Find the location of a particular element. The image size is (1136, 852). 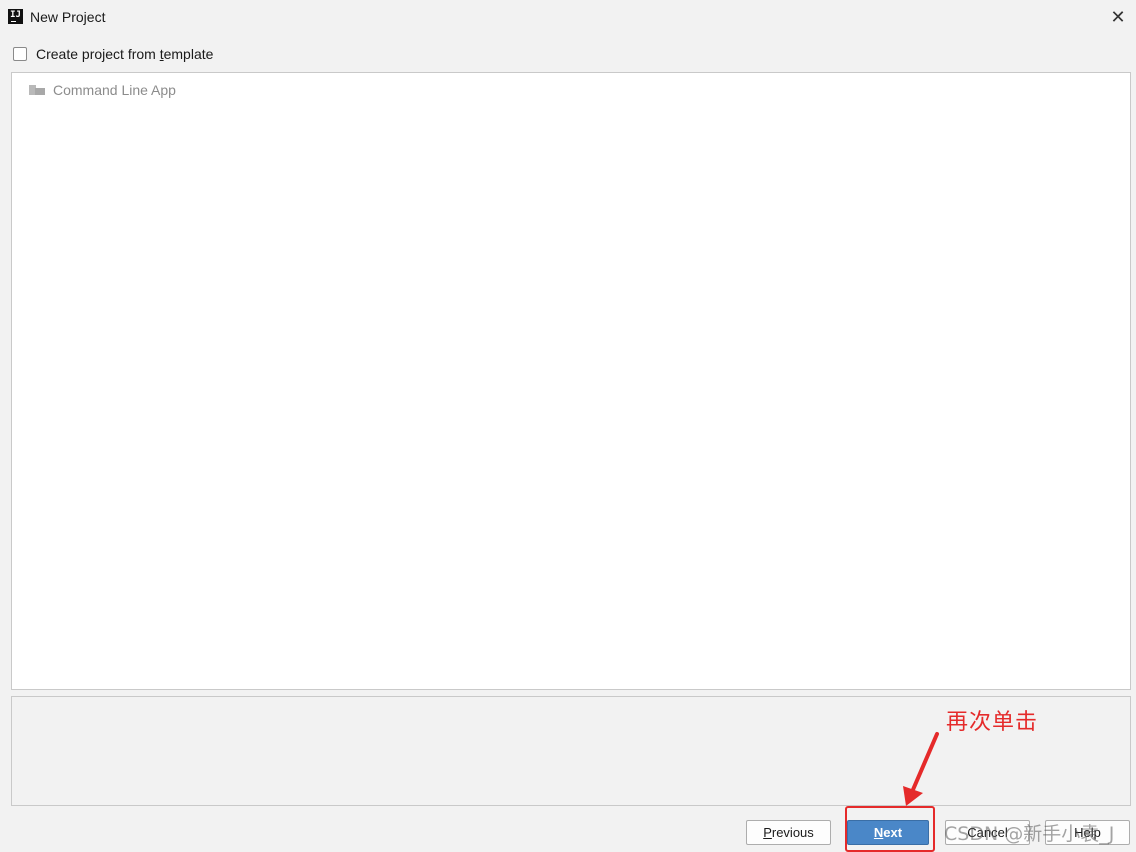

window-title: New Project is located at coordinates (68, 17).